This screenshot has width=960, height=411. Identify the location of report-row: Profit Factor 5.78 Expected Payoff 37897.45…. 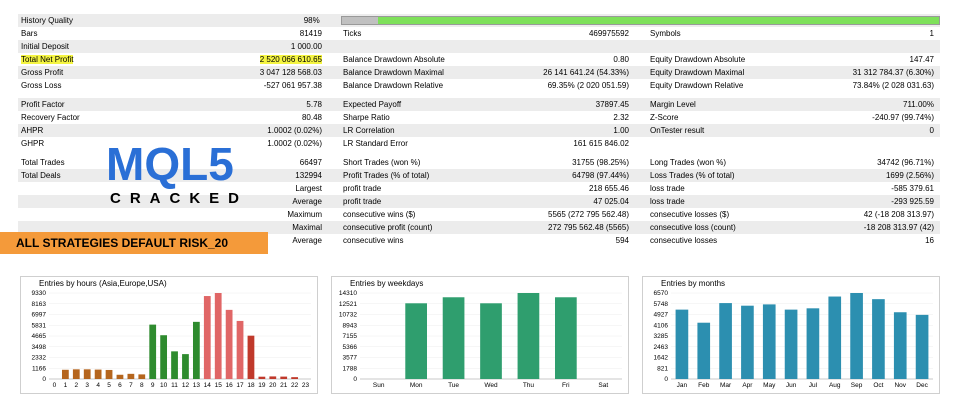
(479, 104).